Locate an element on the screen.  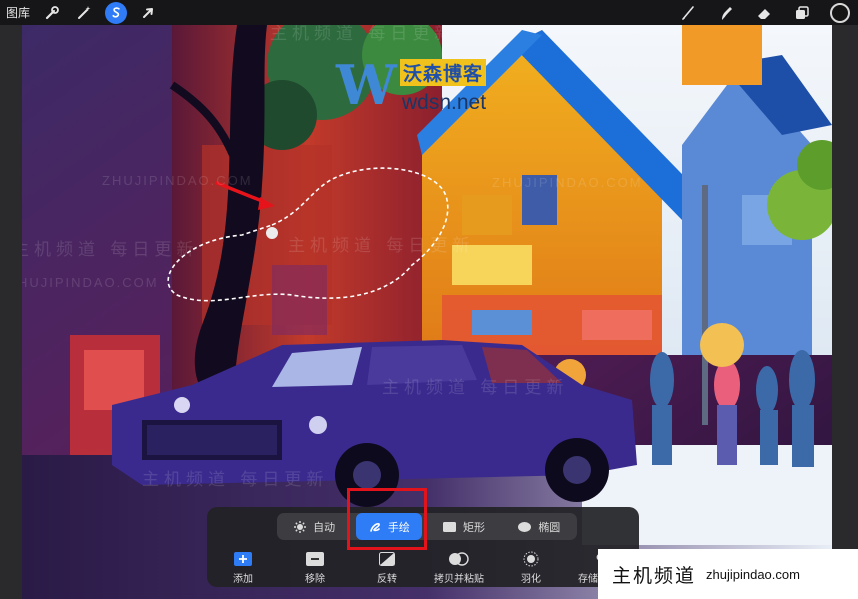
mode-rectangle-label: 矩形 is located at coordinates (473, 527).